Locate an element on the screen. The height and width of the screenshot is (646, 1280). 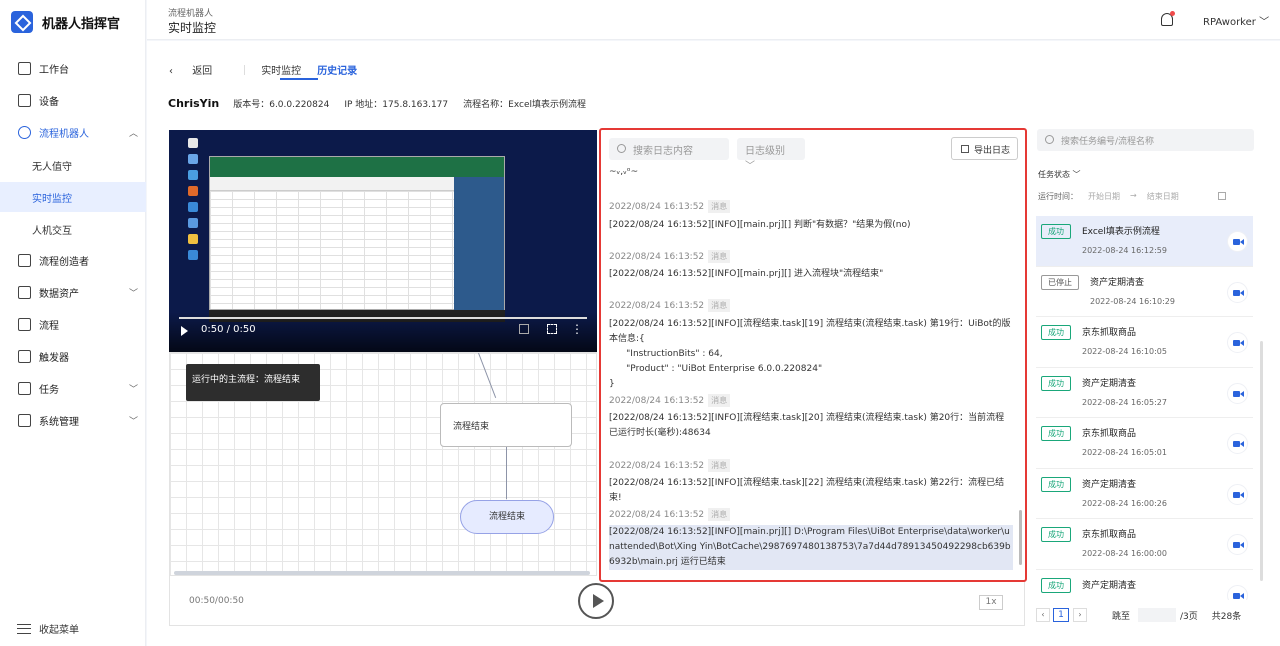
task-status-filter: 任务状态 ﹀ is located at coordinates (1059, 174).